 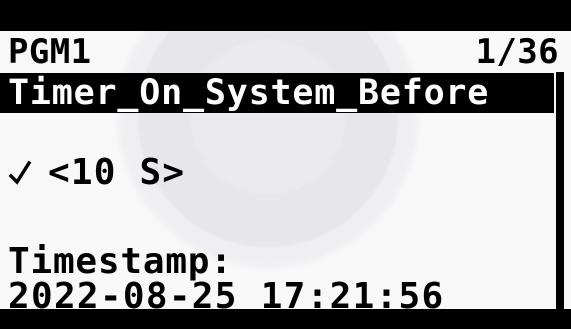 I want to click on selected-item-bar: Timer_On_System_Before, so click(x=277, y=93).